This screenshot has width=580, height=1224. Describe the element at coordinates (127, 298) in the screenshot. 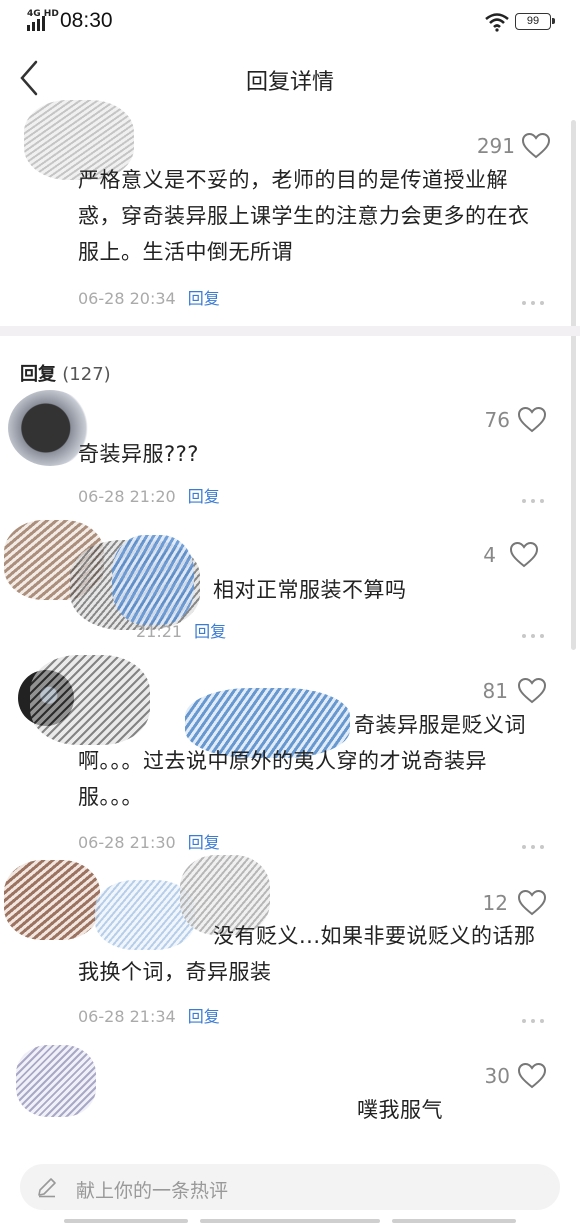

I see `comment-time: 06-28 20:34` at that location.